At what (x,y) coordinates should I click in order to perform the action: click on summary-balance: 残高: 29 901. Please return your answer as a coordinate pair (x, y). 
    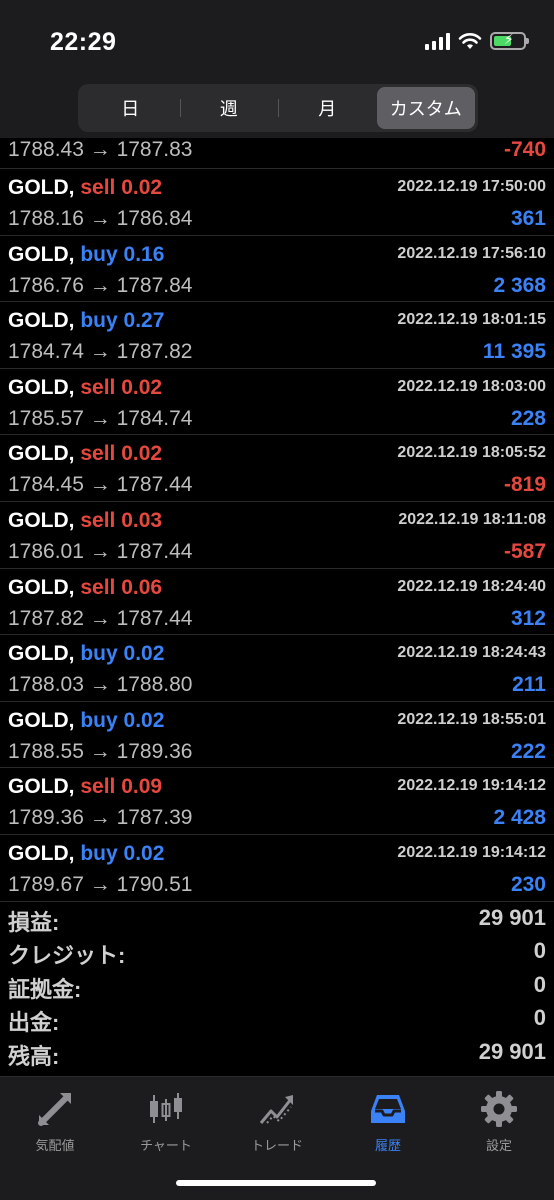
    Looking at the image, I should click on (277, 1052).